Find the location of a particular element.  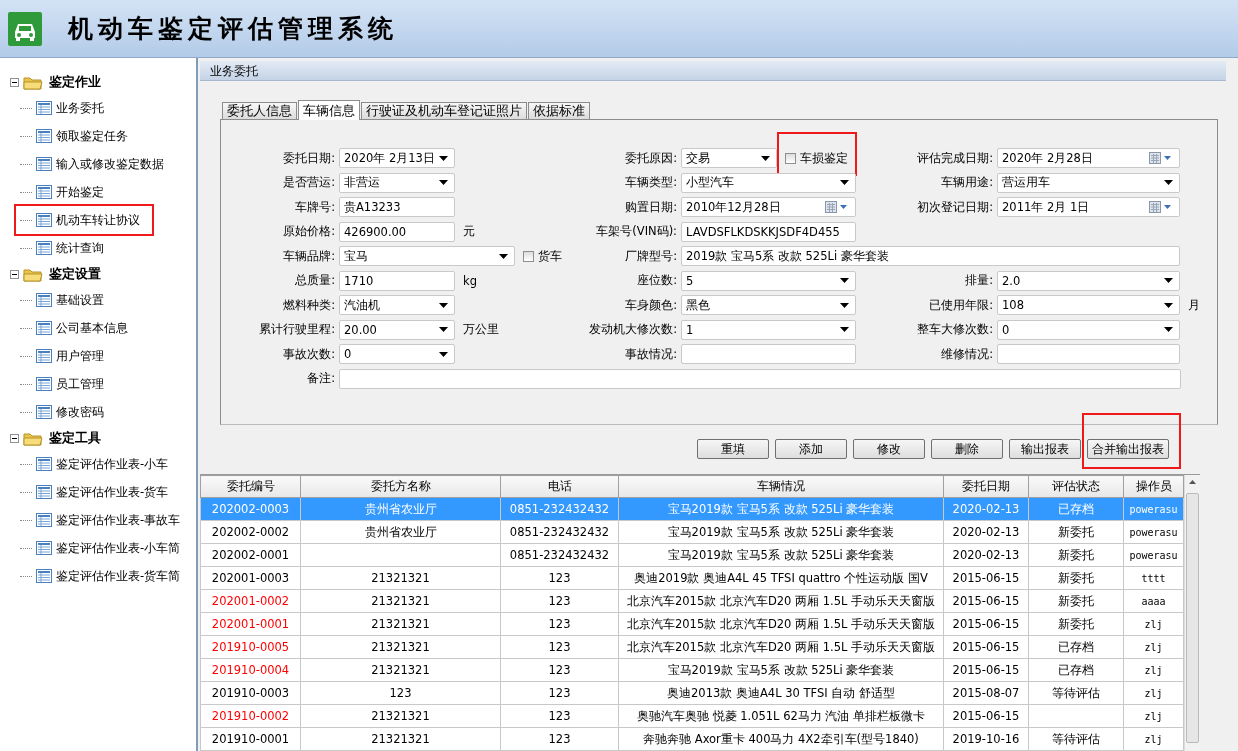

tree-group-label: 鉴定设置 is located at coordinates (75, 274).